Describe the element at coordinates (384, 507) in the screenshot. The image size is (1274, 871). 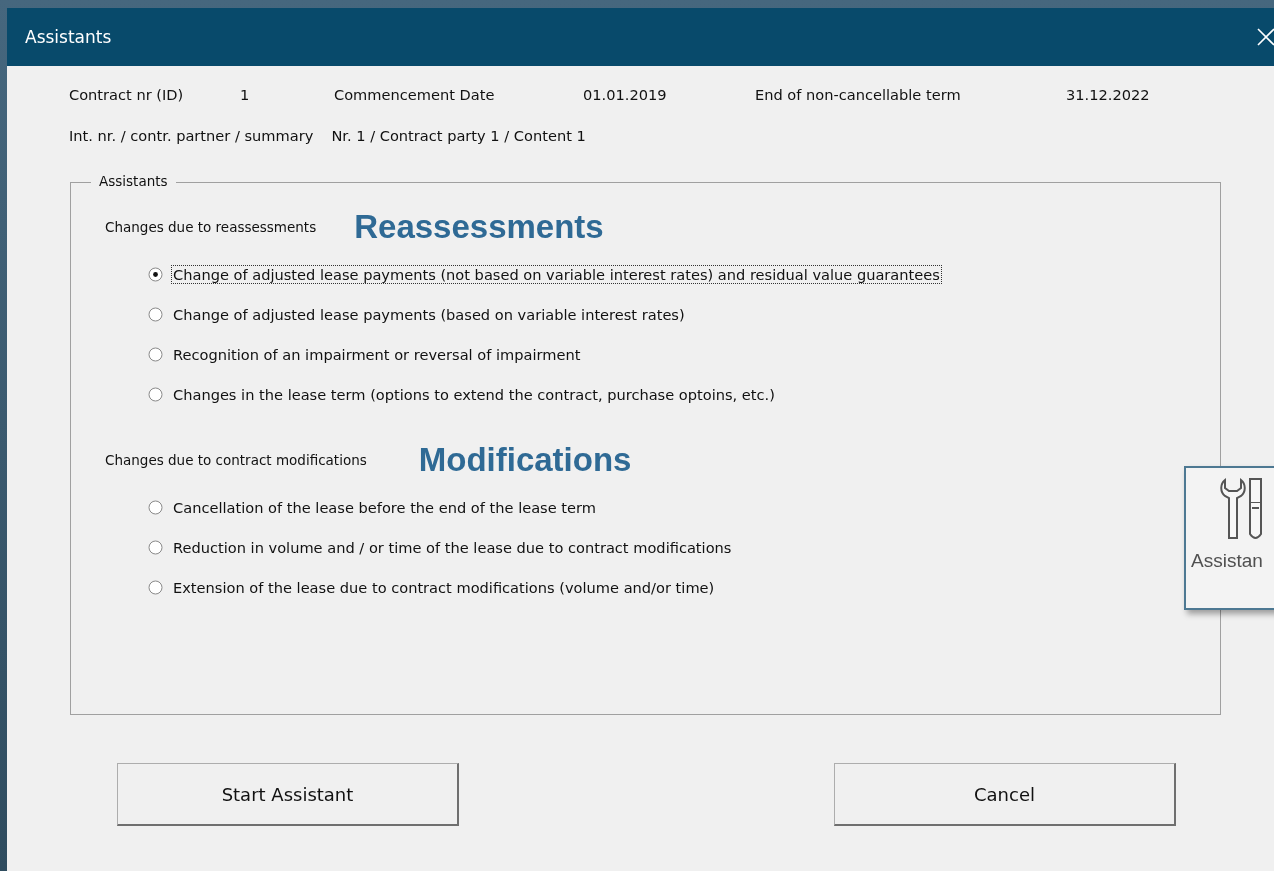
I see `option-label: Cancellation of the lease before the end of the lease term` at that location.